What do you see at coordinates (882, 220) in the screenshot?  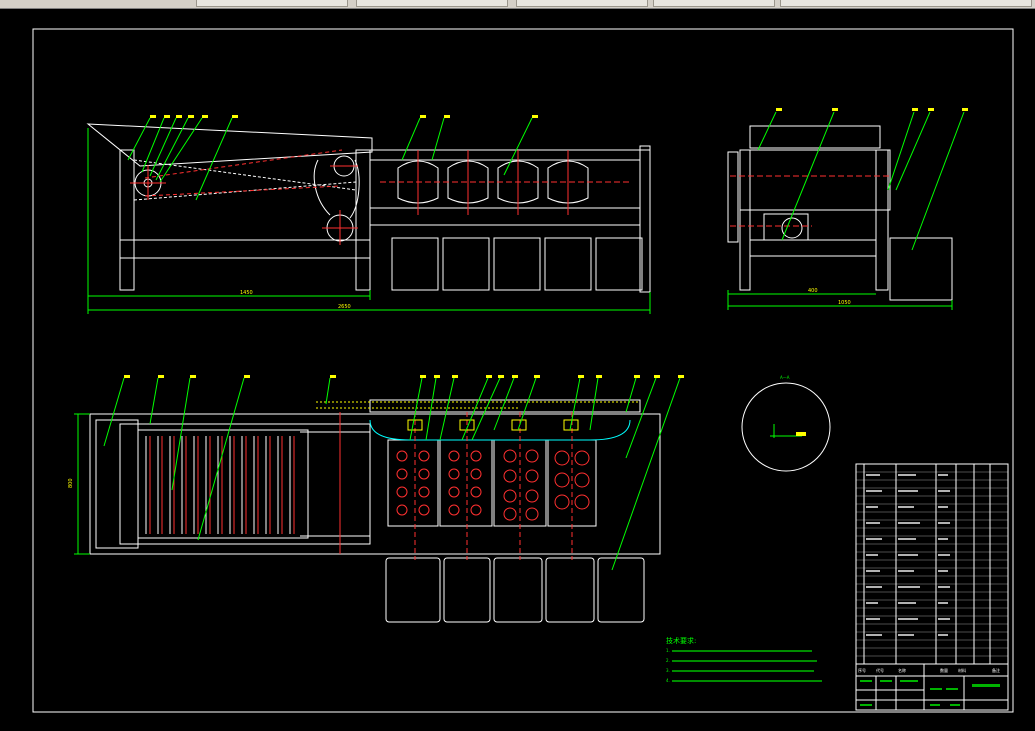 I see `side-leg-right` at bounding box center [882, 220].